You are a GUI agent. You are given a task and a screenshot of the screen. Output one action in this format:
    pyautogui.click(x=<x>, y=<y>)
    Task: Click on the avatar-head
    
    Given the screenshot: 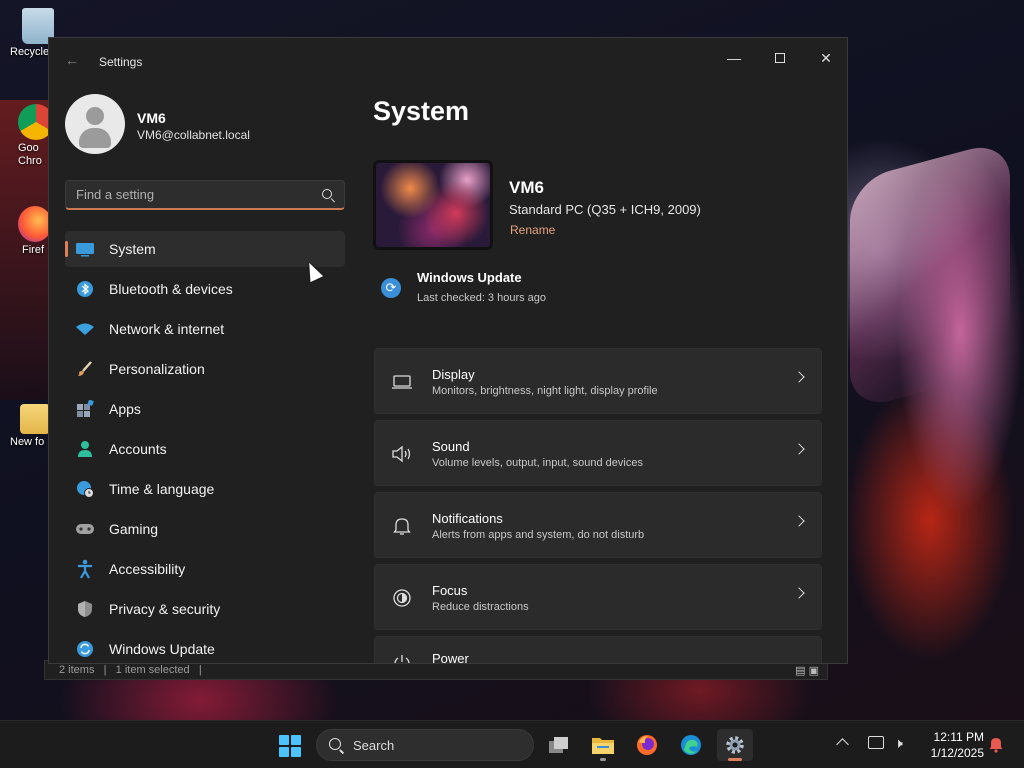 What is the action you would take?
    pyautogui.click(x=95, y=116)
    